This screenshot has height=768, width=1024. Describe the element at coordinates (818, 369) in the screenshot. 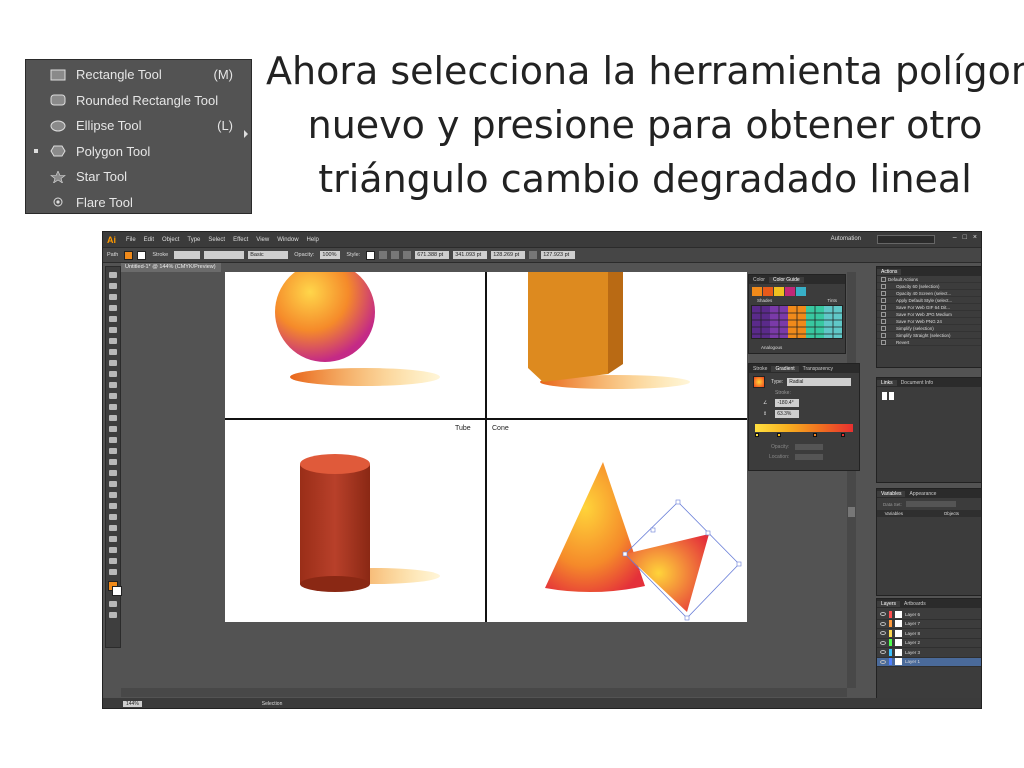

I see `tab-transparency: Transparency` at that location.